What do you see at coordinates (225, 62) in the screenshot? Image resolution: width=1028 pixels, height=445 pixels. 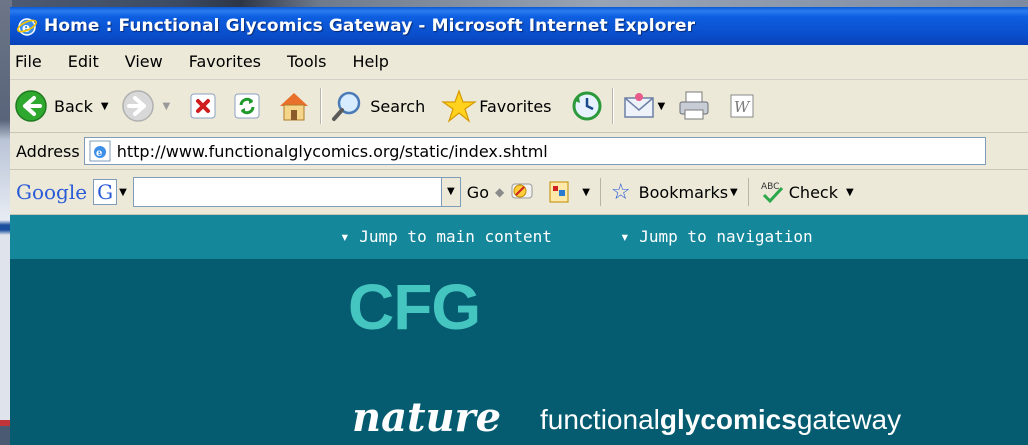 I see `menu-favorites: Favorites` at bounding box center [225, 62].